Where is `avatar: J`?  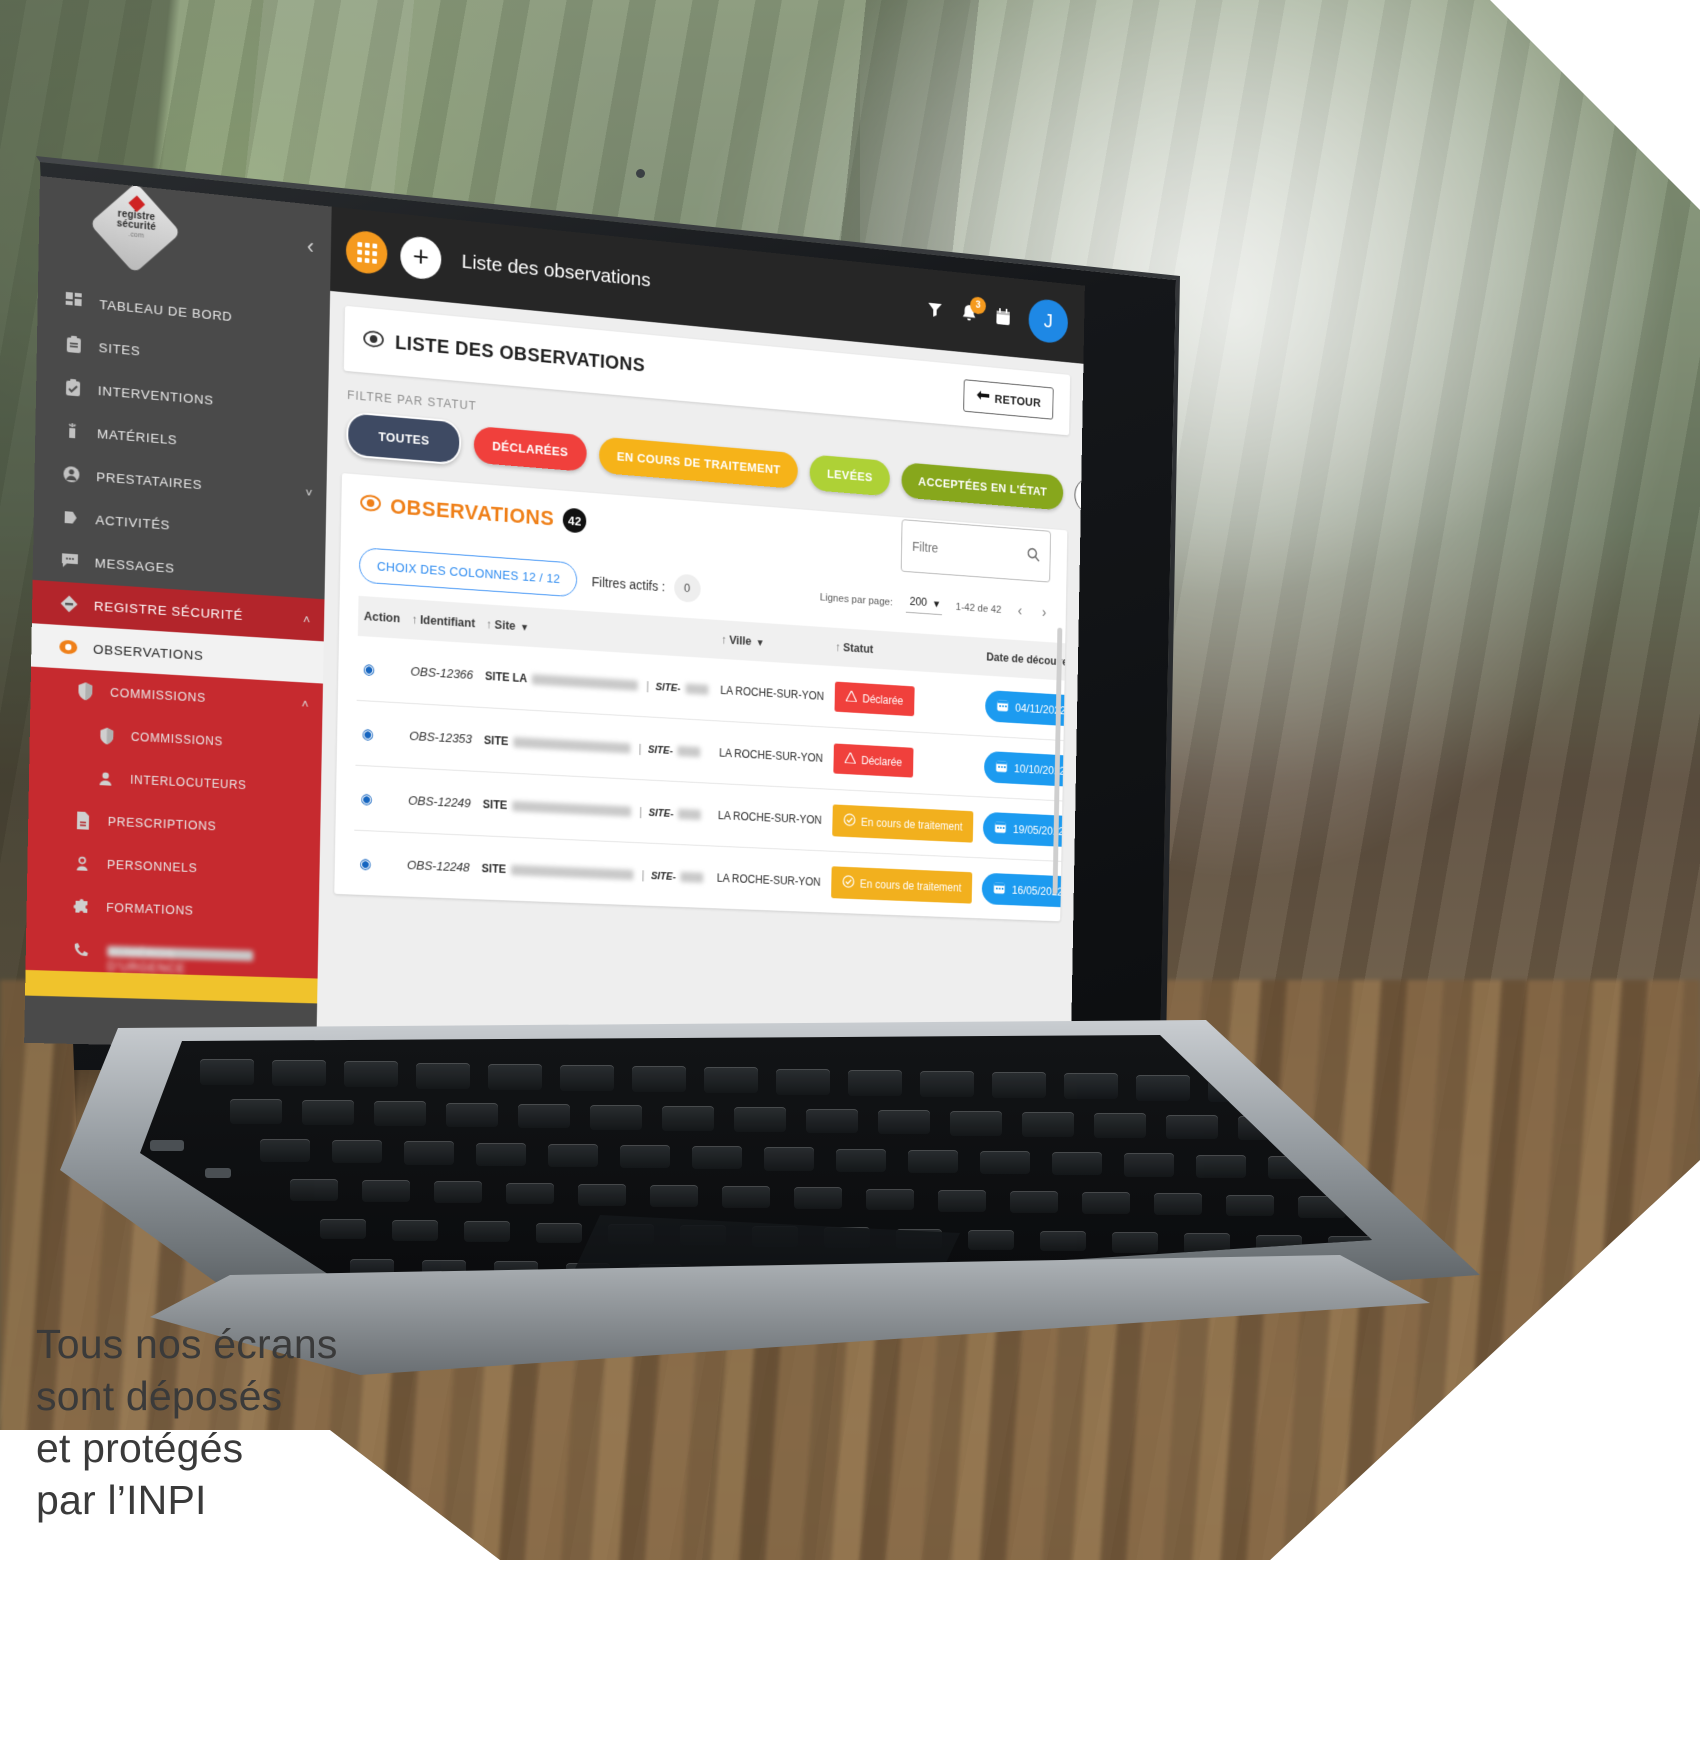 avatar: J is located at coordinates (1048, 321).